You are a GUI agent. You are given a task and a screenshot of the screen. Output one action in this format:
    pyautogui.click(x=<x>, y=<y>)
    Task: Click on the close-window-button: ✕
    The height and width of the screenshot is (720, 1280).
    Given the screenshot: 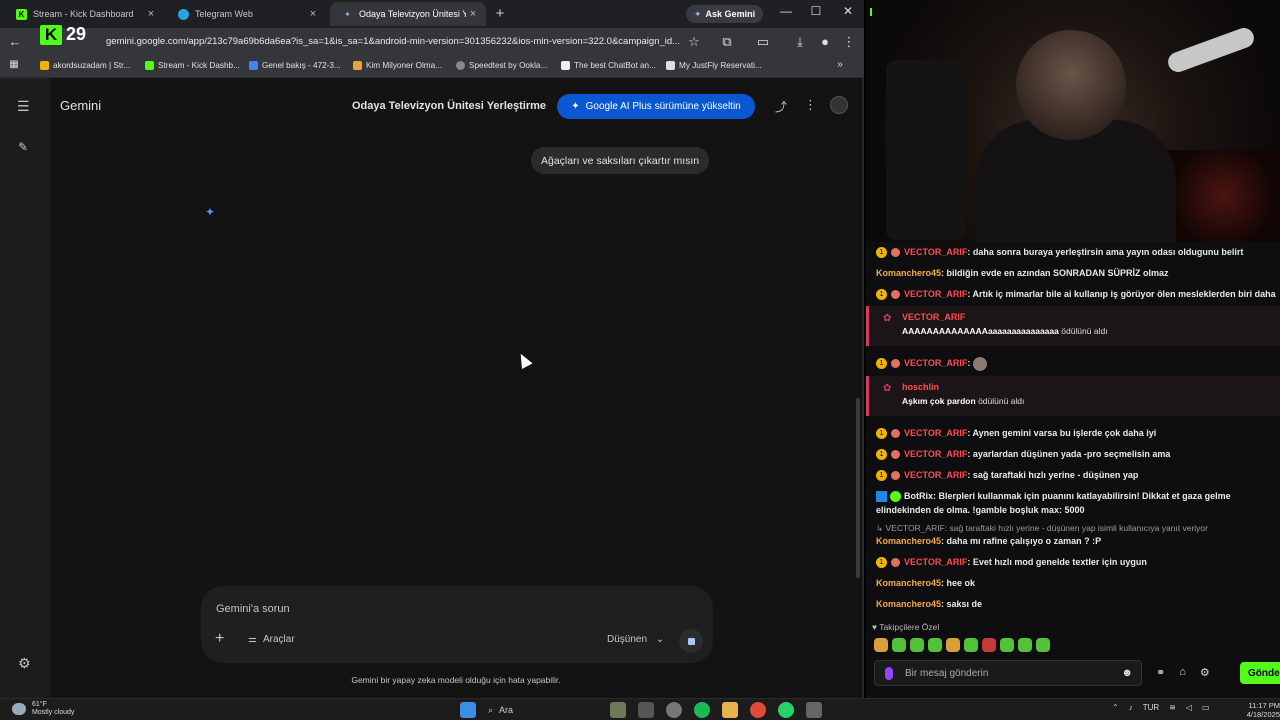 What is the action you would take?
    pyautogui.click(x=848, y=11)
    